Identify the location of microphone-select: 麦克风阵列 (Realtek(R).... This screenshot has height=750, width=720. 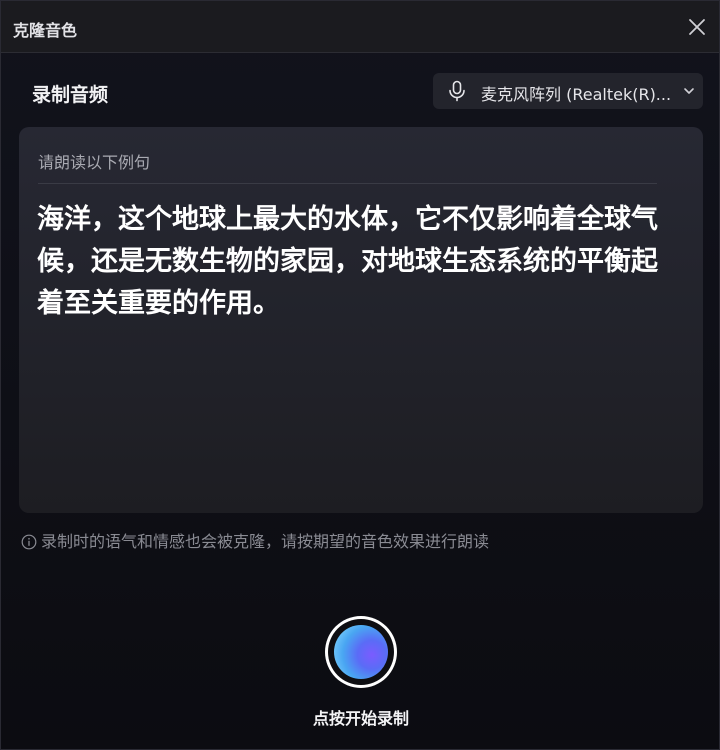
(568, 91).